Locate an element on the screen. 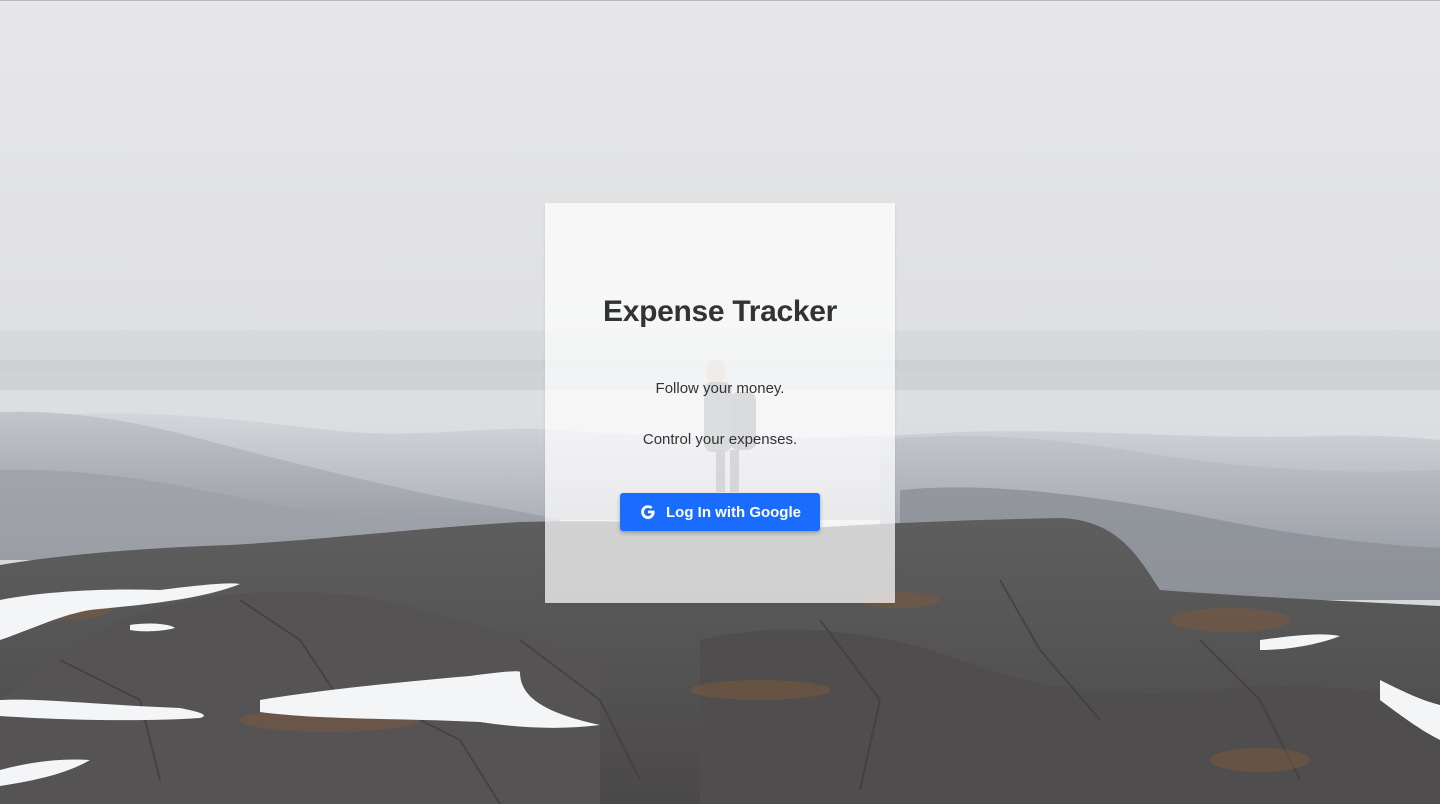  tagline-follow: Follow your money. is located at coordinates (720, 388).